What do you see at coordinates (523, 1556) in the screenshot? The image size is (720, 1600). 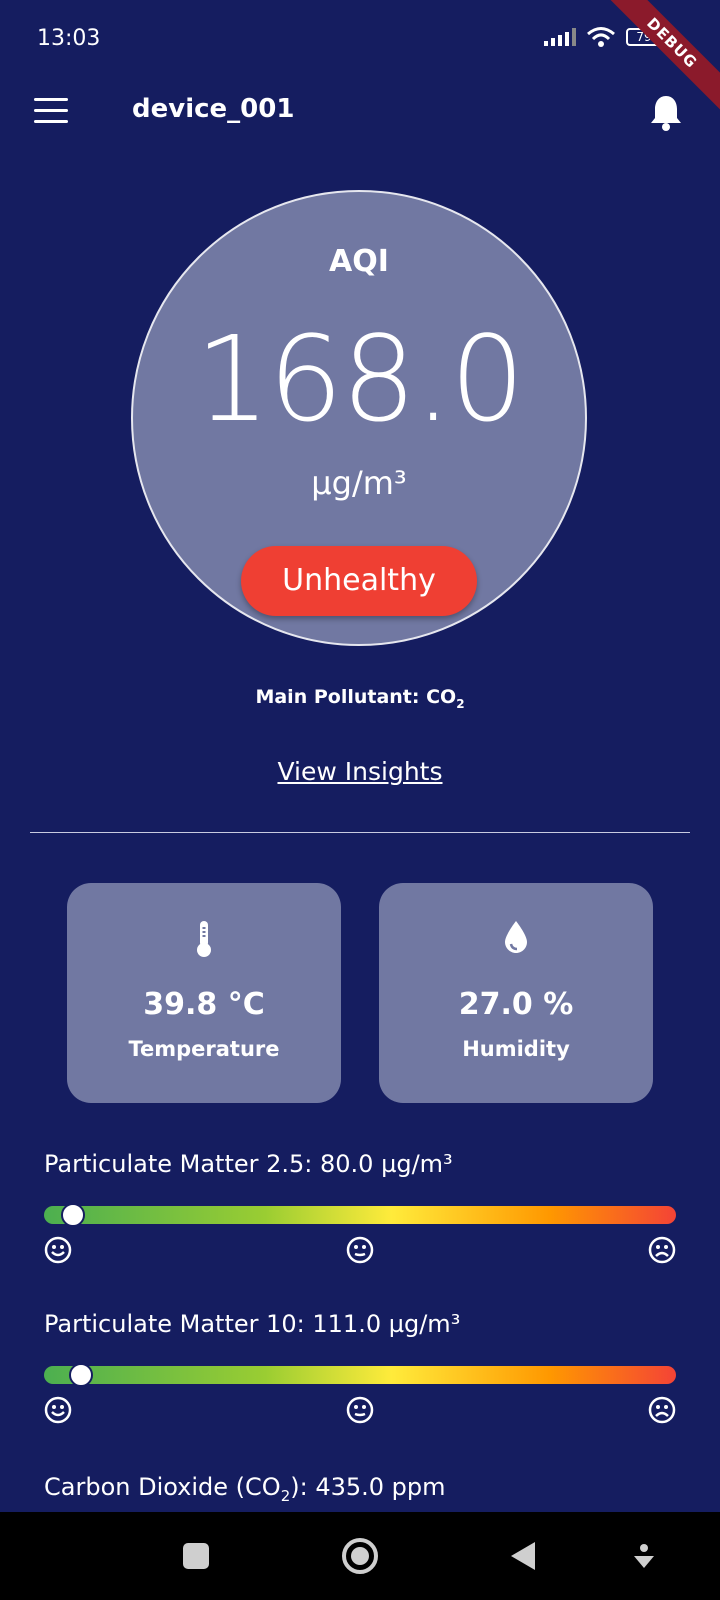 I see `back-triangle-icon` at bounding box center [523, 1556].